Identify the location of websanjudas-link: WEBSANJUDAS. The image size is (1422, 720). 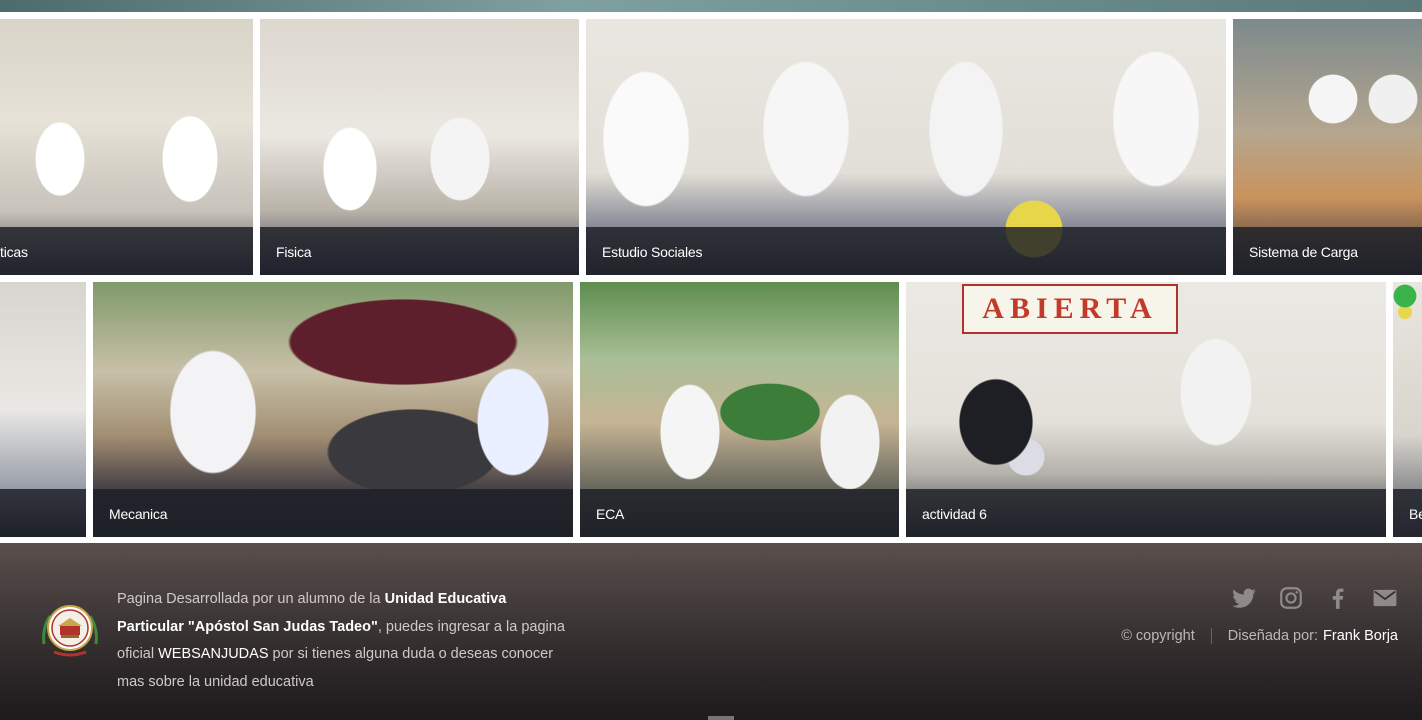
(213, 654).